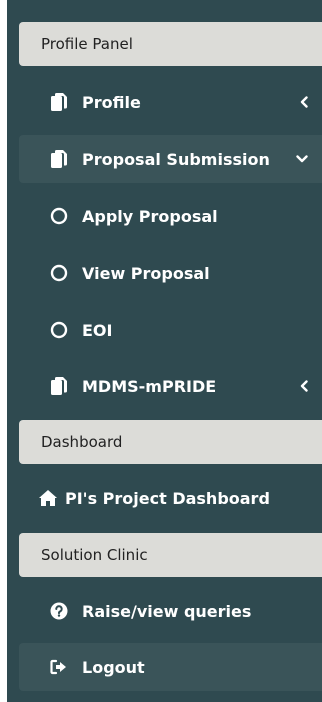  I want to click on sidebar-item-view-proposal-label: View Proposal, so click(146, 273).